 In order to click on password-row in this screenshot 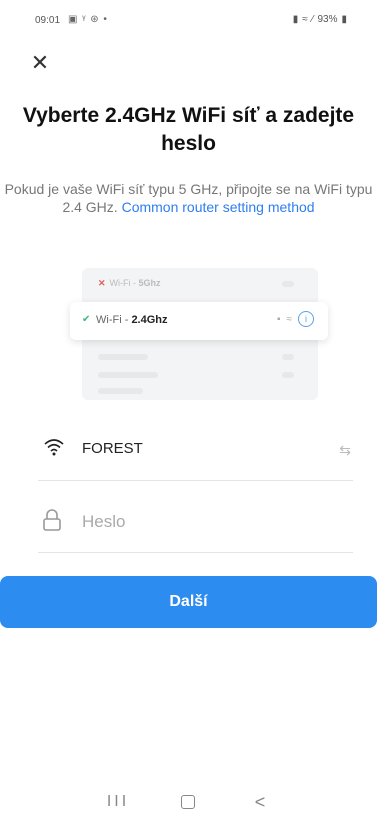, I will do `click(195, 522)`.